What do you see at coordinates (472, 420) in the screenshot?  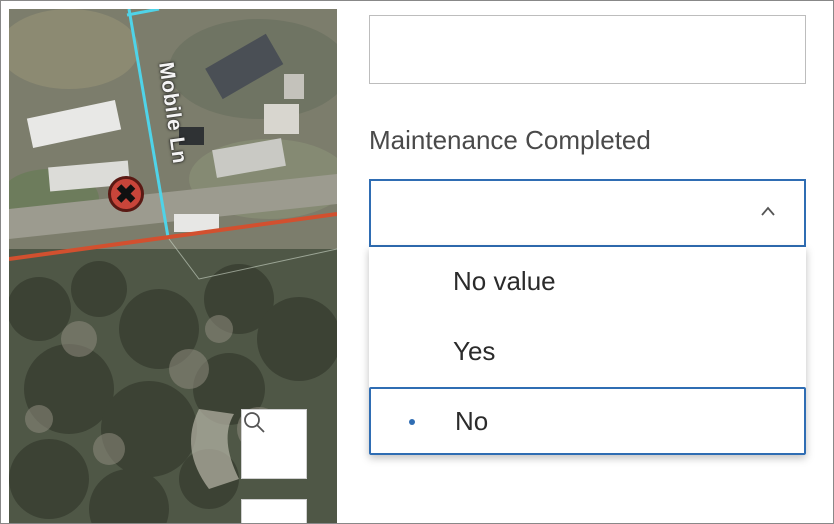 I see `option-label: No` at bounding box center [472, 420].